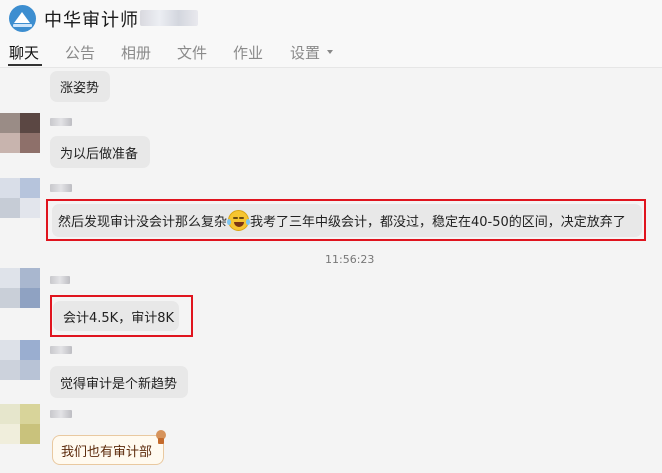 Image resolution: width=662 pixels, height=473 pixels. Describe the element at coordinates (108, 450) in the screenshot. I see `message-bubble: 我们也有审计部` at that location.